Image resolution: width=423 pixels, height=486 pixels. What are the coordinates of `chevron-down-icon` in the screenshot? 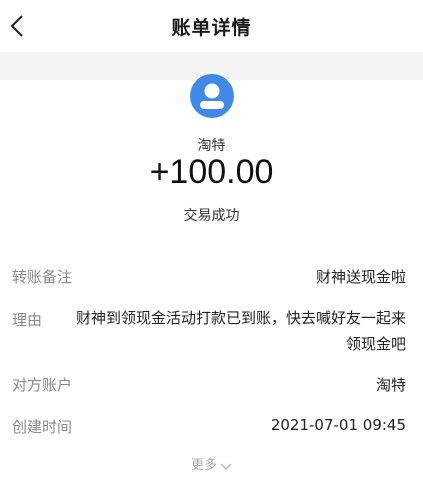 It's located at (226, 466).